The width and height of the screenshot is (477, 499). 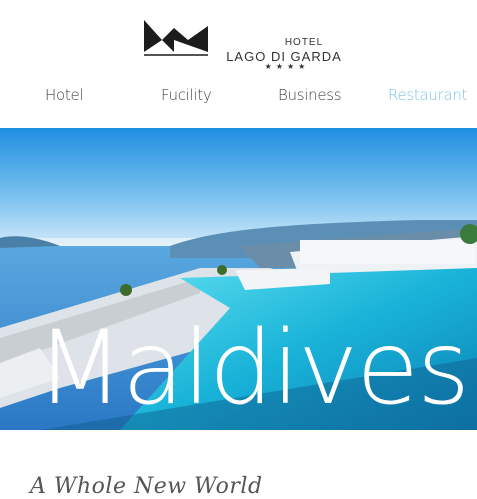 I want to click on section-subtitle: A Whole New World, so click(x=146, y=486).